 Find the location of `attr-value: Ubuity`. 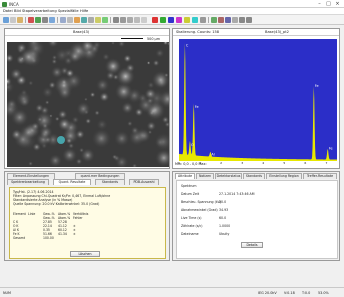

attr-value: Ubuity is located at coordinates (224, 234).